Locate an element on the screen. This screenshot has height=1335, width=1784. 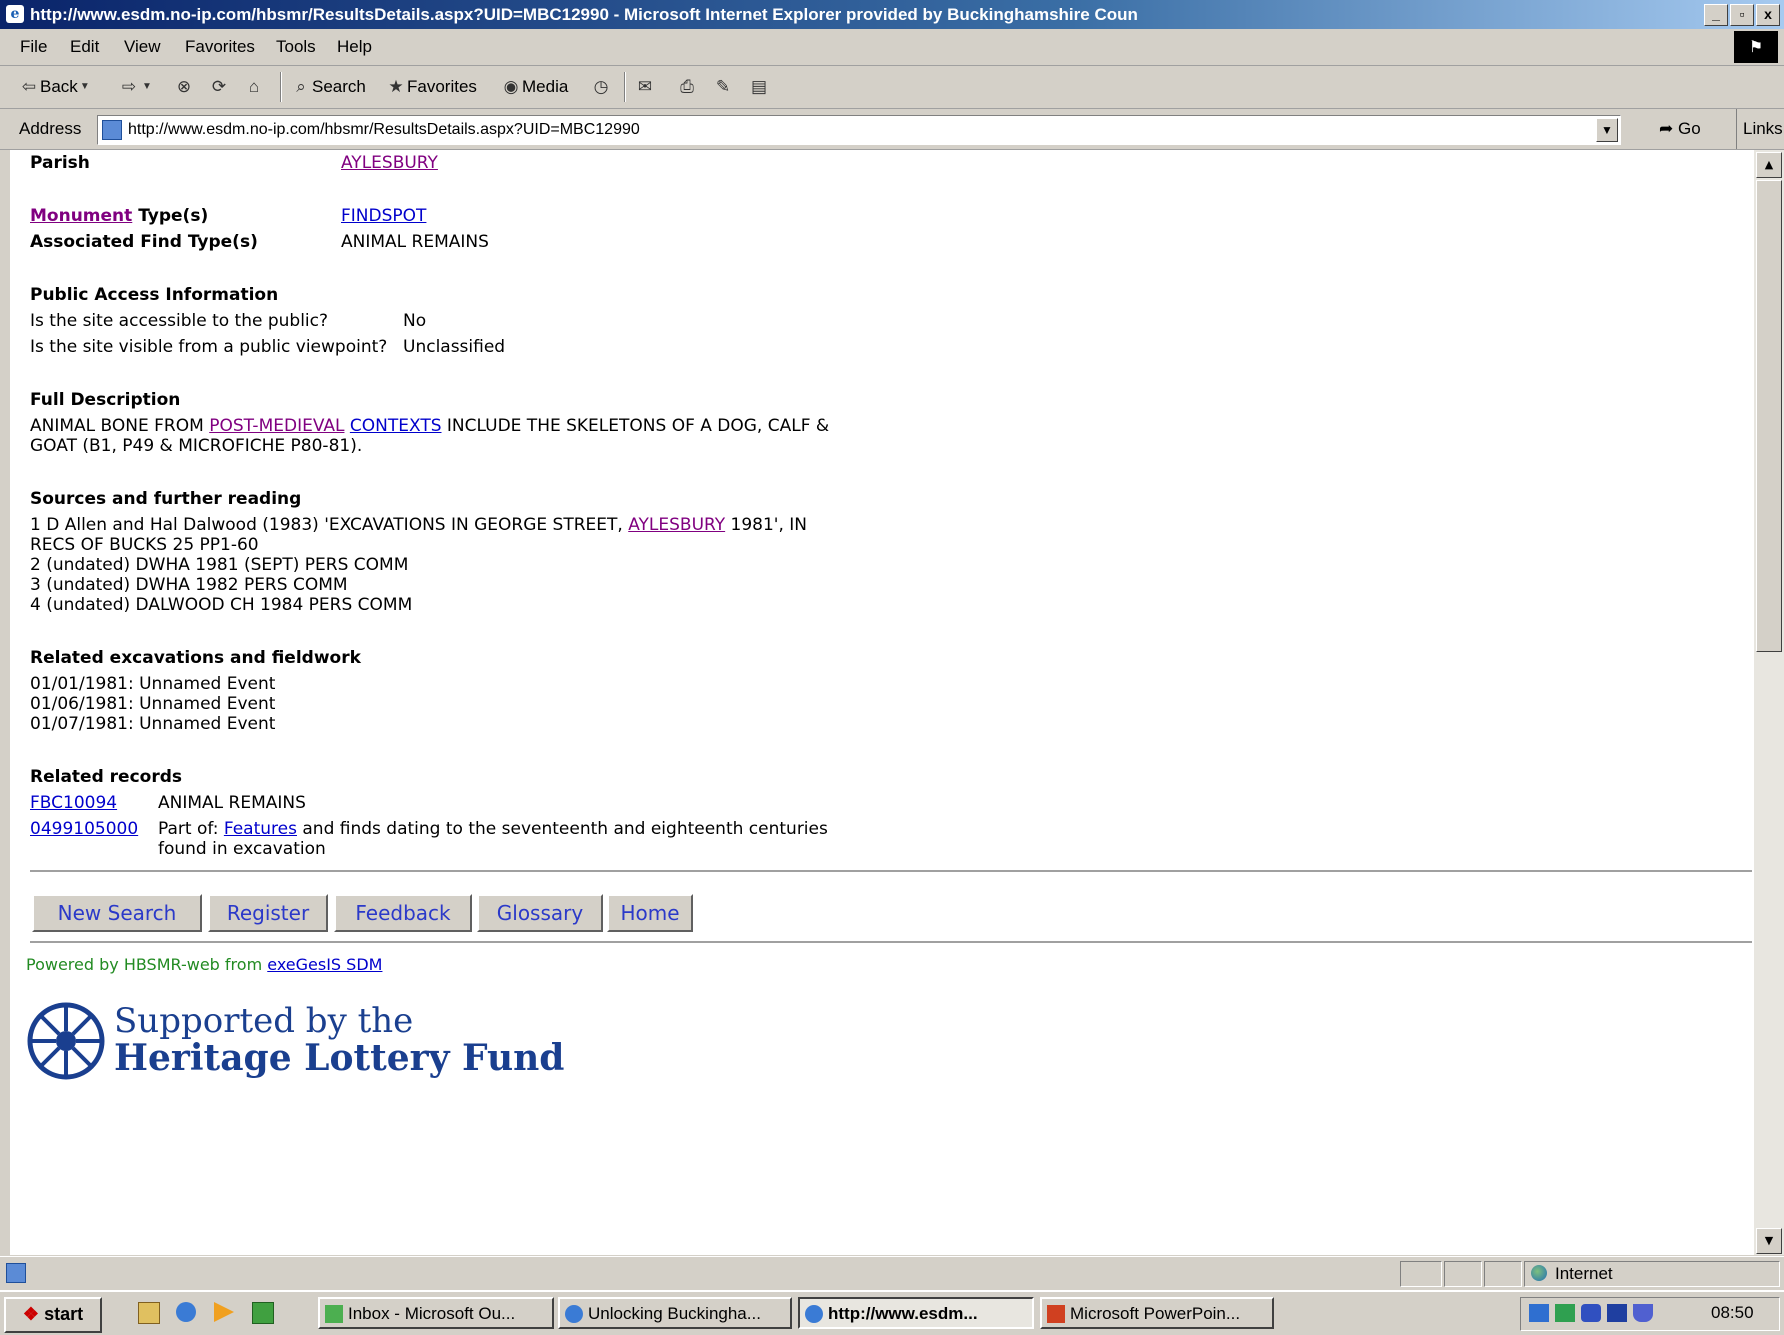
menu-bar: File Edit View Favorites Tools Help is located at coordinates (892, 47).